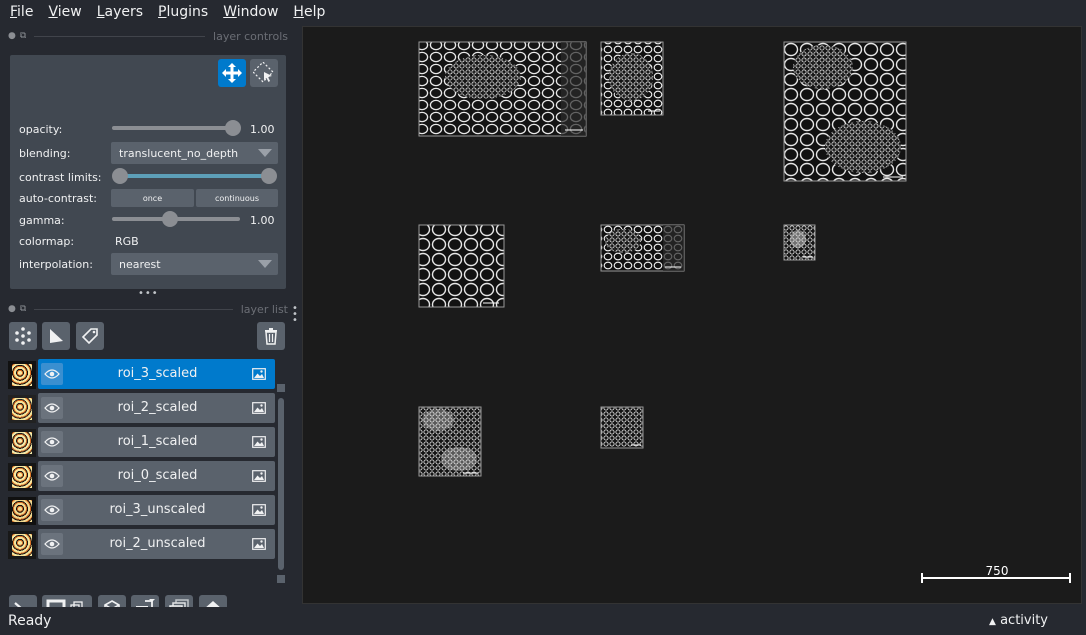 This screenshot has width=1086, height=635. I want to click on layer-item: roi_1_scaled, so click(156, 442).